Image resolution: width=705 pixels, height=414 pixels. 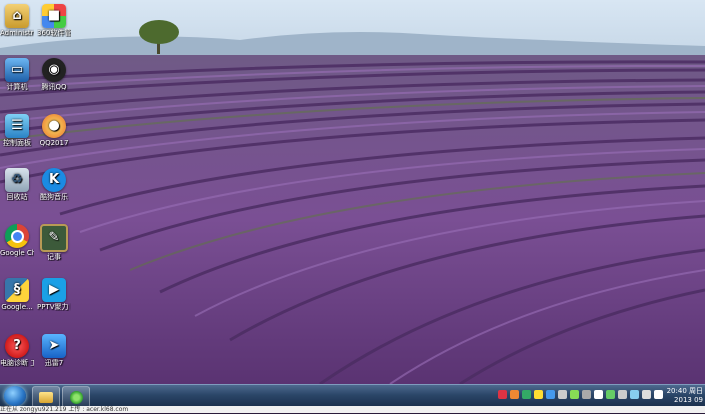 I want to click on desktop-icon-360-software-manager: ■ 360软件管家, so click(x=54, y=20).